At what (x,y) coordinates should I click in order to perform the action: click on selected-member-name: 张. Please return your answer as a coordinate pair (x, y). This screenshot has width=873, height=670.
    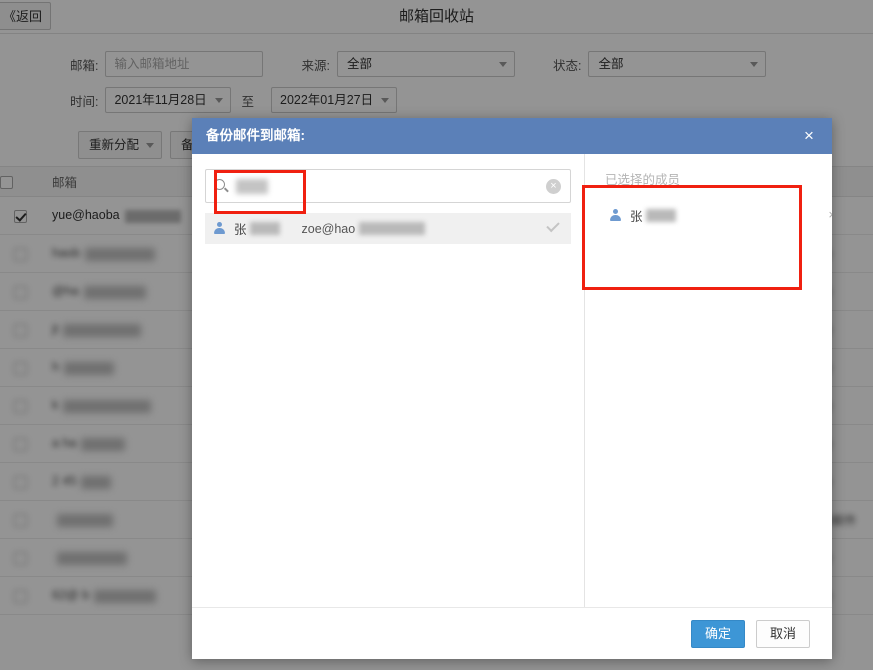
    Looking at the image, I should click on (636, 216).